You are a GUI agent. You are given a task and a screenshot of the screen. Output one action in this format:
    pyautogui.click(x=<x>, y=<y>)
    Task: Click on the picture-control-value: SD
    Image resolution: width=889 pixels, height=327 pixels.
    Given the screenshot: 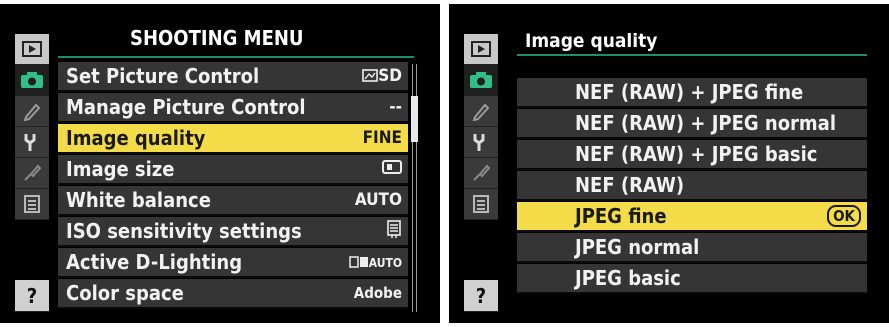 What is the action you would take?
    pyautogui.click(x=382, y=76)
    